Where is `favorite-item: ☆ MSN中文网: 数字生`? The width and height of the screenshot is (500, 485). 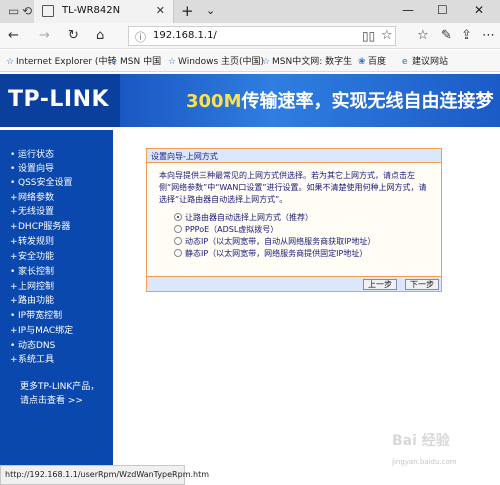
favorite-item: ☆ MSN中文网: 数字生 is located at coordinates (307, 60).